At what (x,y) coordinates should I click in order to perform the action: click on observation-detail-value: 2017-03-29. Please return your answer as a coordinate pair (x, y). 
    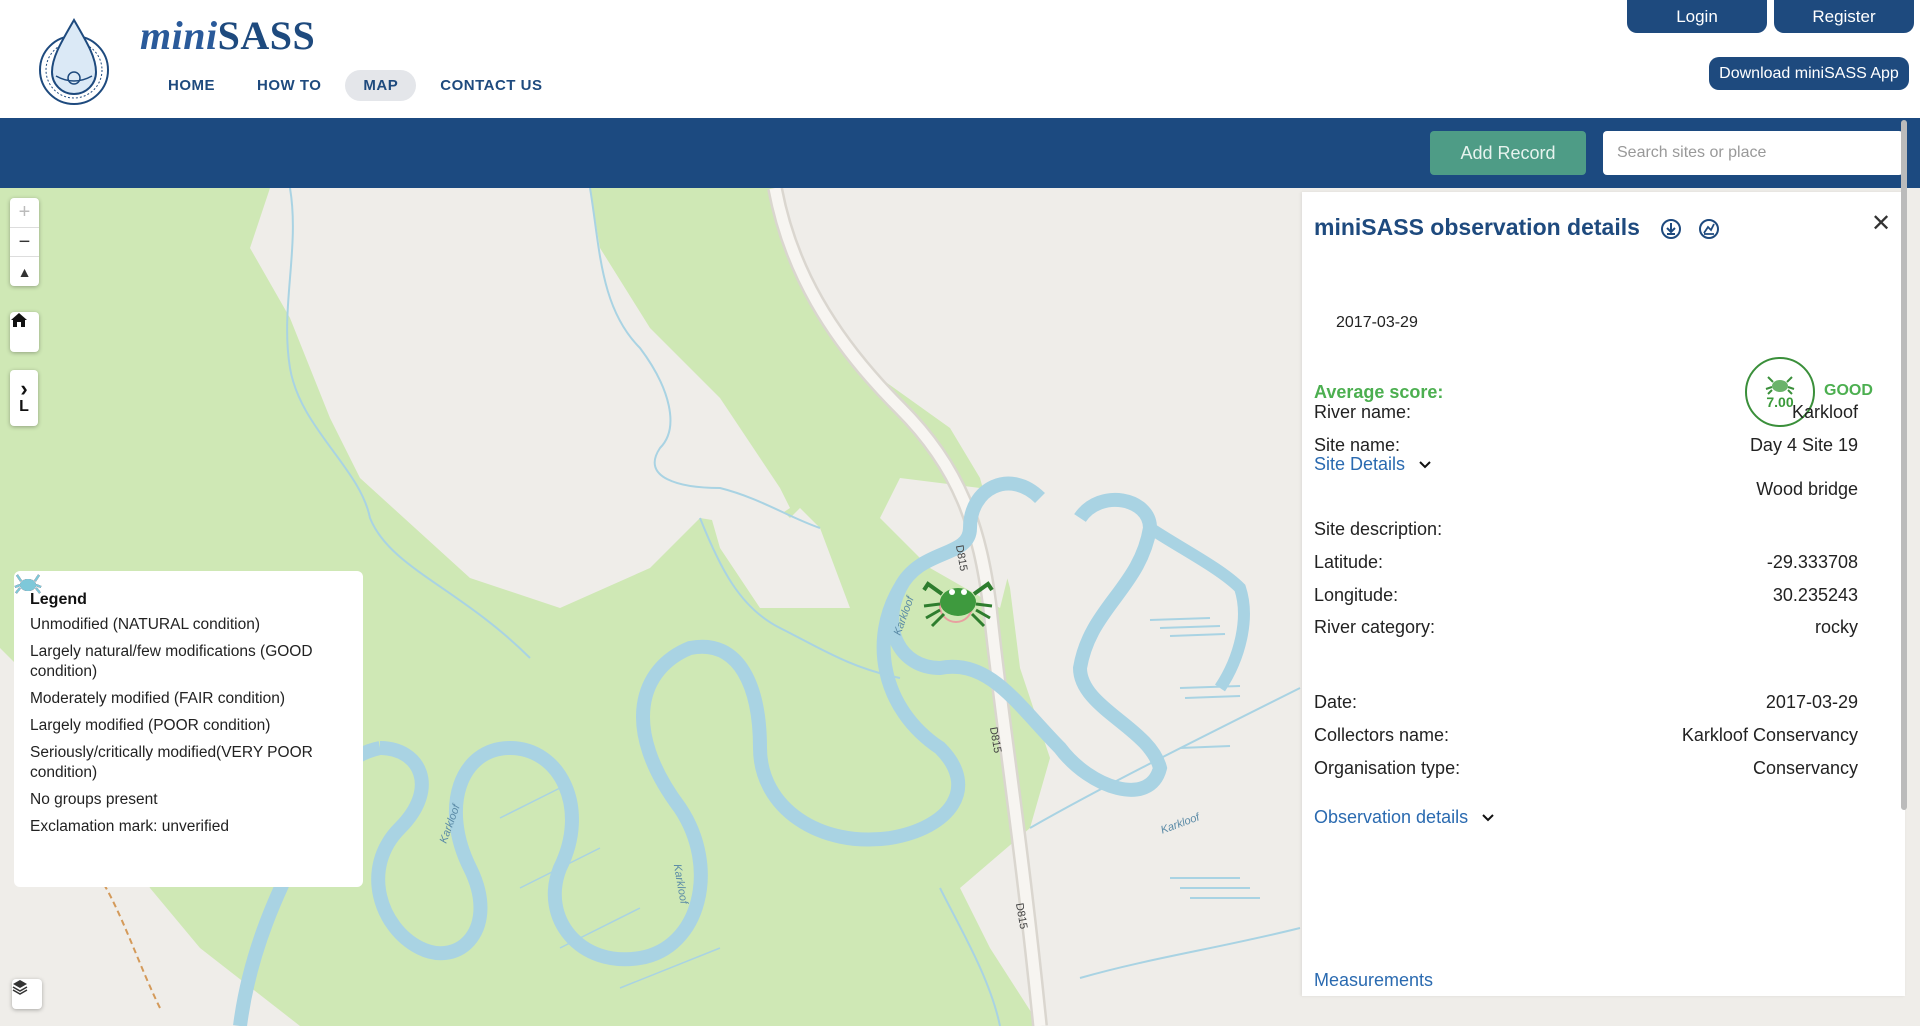
    Looking at the image, I should click on (1811, 702).